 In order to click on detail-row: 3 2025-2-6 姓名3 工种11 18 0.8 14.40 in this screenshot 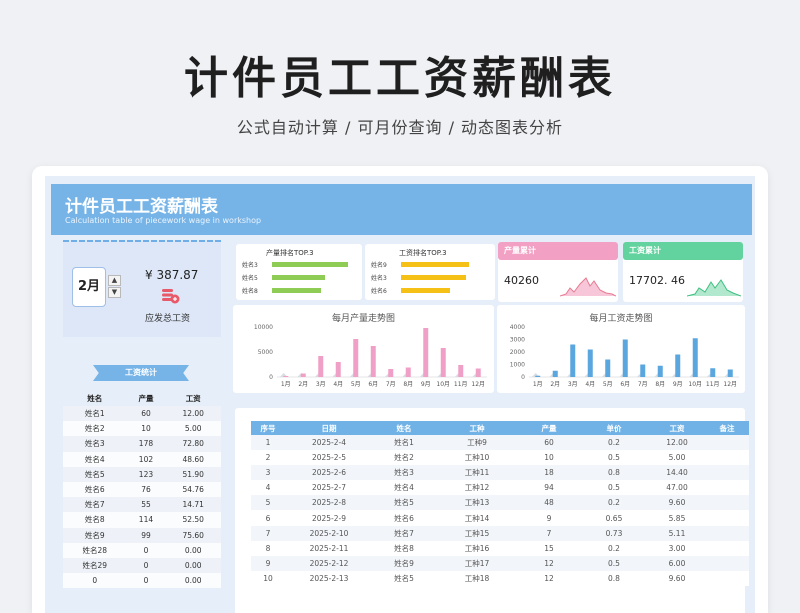, I will do `click(500, 473)`.